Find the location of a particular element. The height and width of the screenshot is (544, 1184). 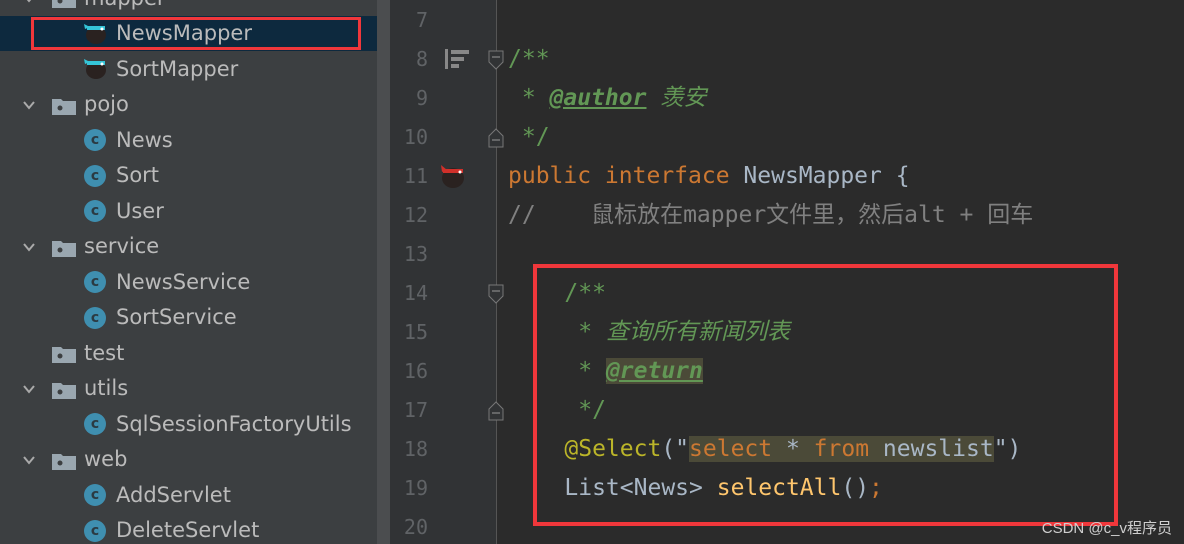

line-number: 17 is located at coordinates (415, 410).